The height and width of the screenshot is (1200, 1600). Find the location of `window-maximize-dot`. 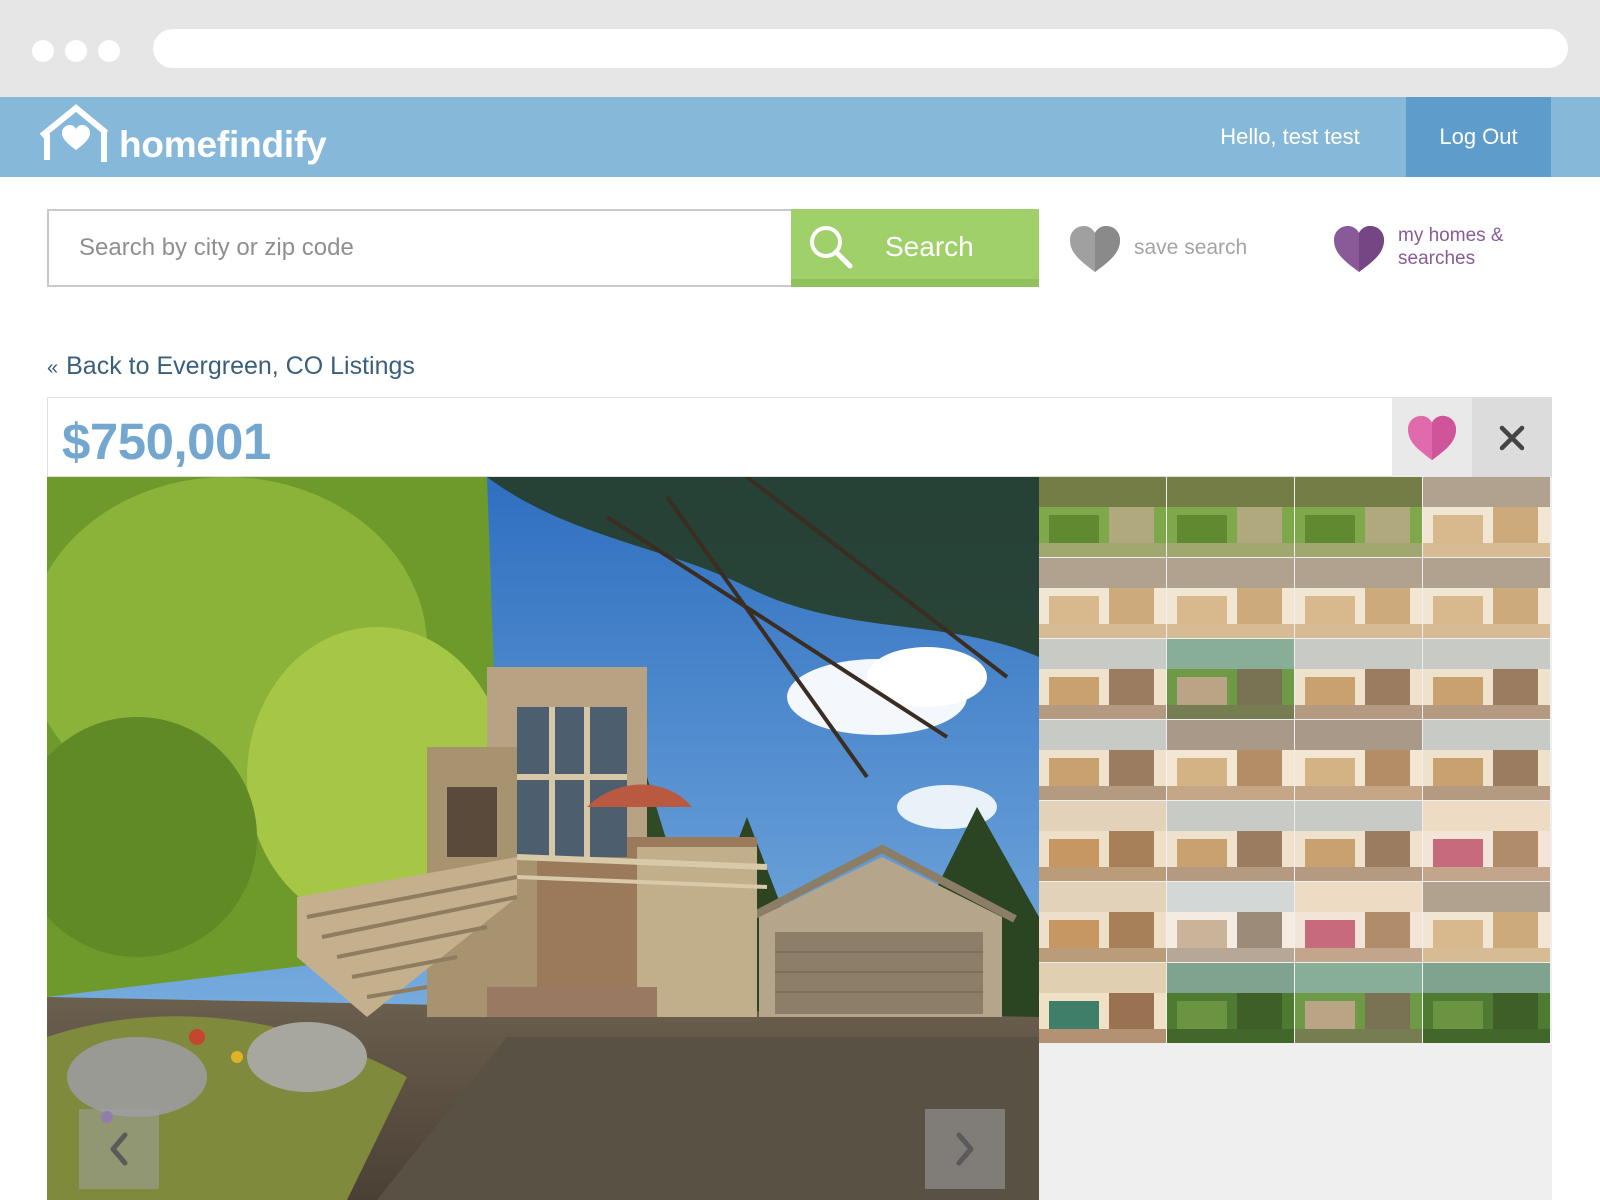

window-maximize-dot is located at coordinates (109, 51).